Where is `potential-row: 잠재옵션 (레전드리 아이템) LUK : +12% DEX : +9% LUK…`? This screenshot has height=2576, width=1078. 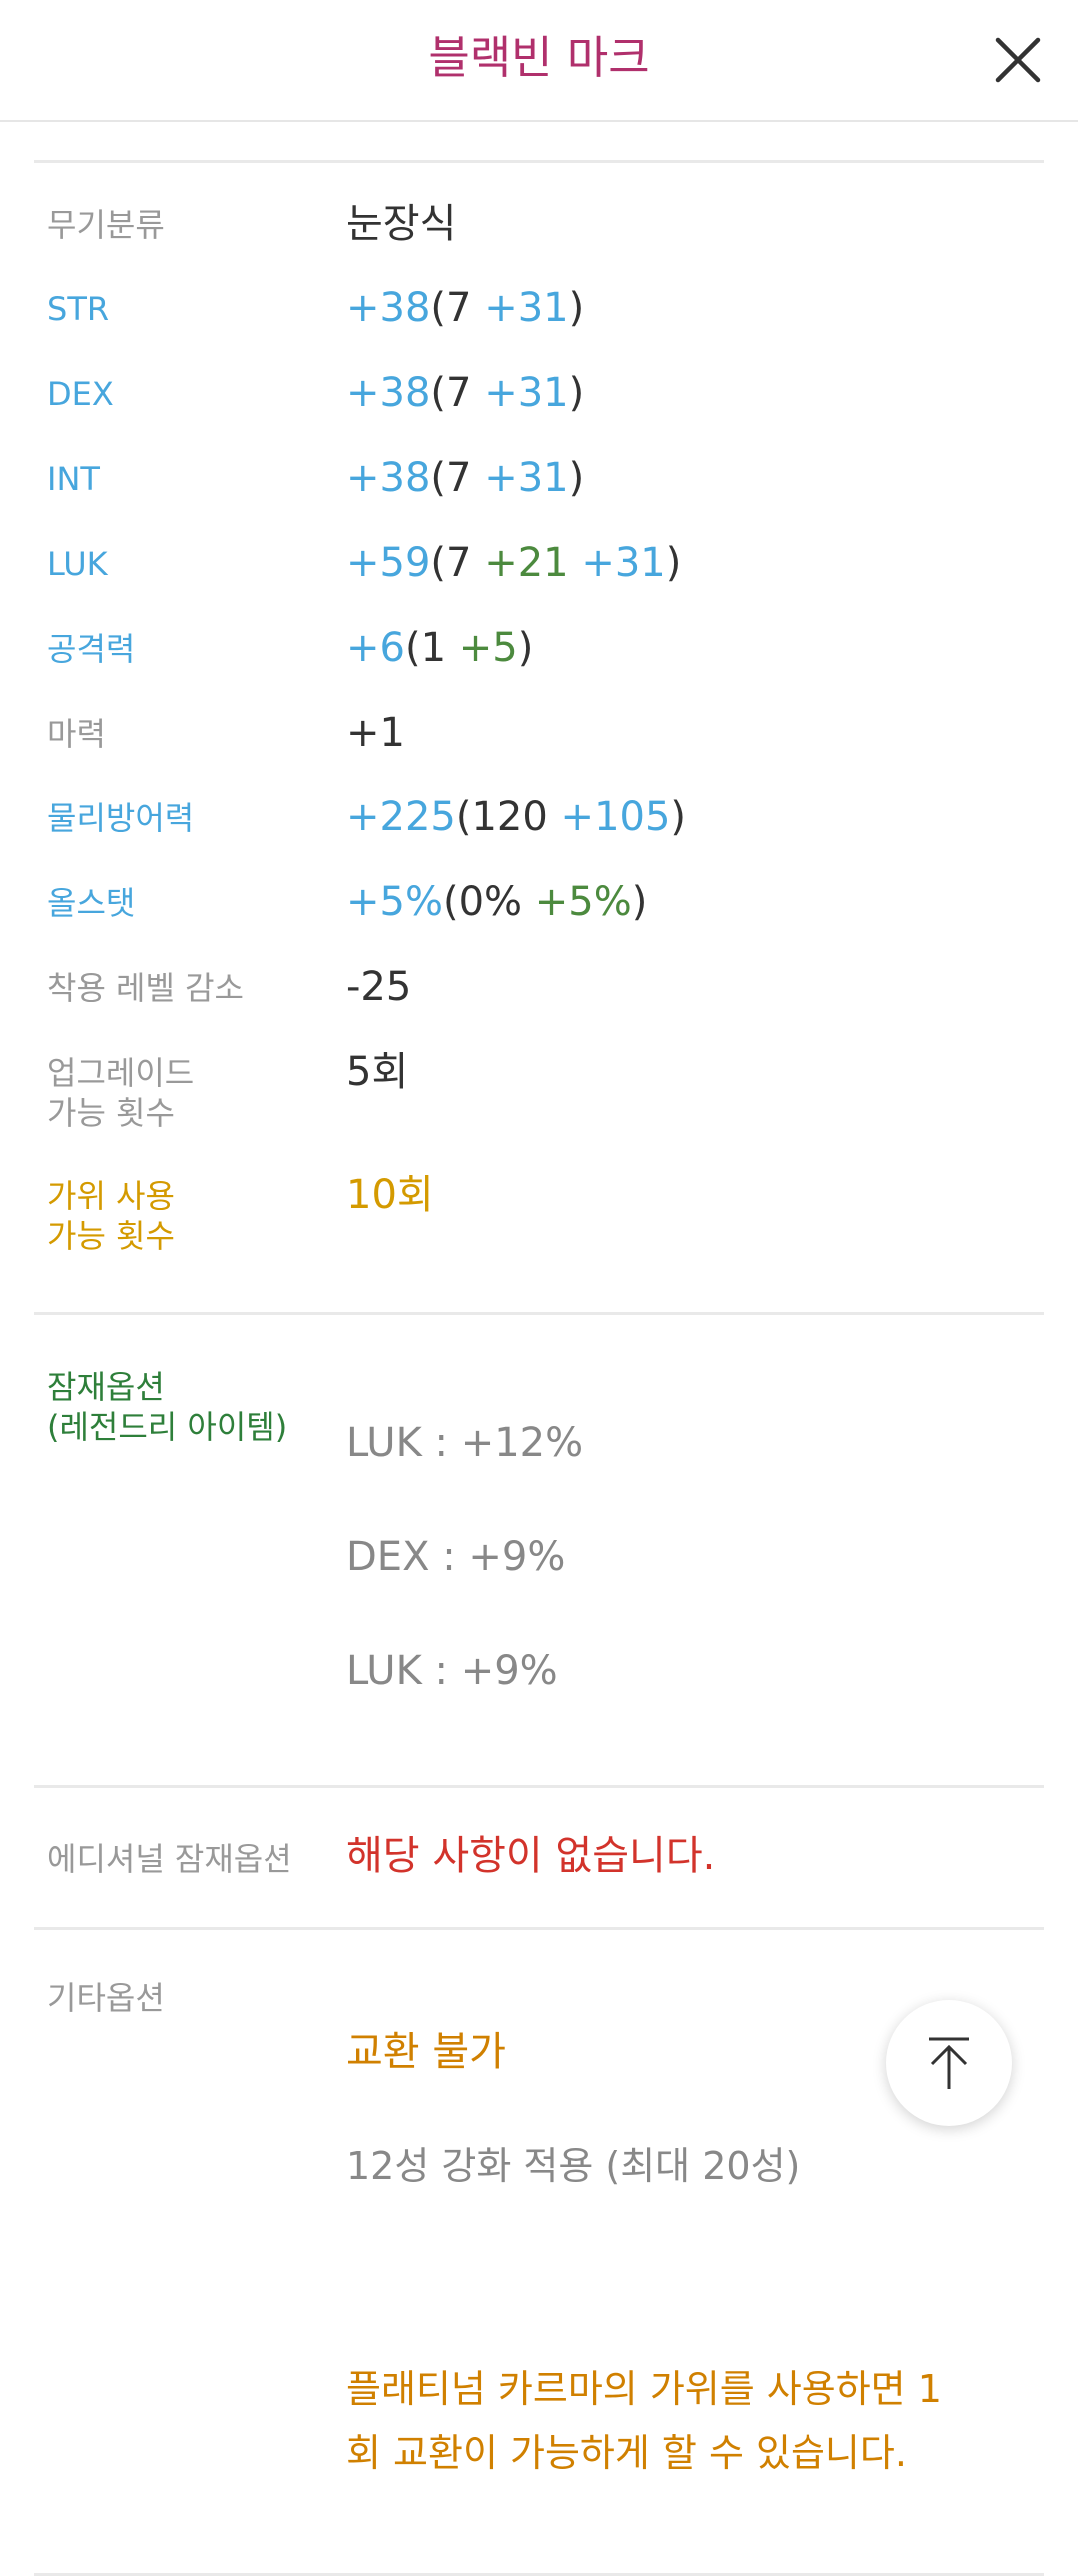
potential-row: 잠재옵션 (레전드리 아이템) LUK : +12% DEX : +9% LUK… is located at coordinates (539, 1557).